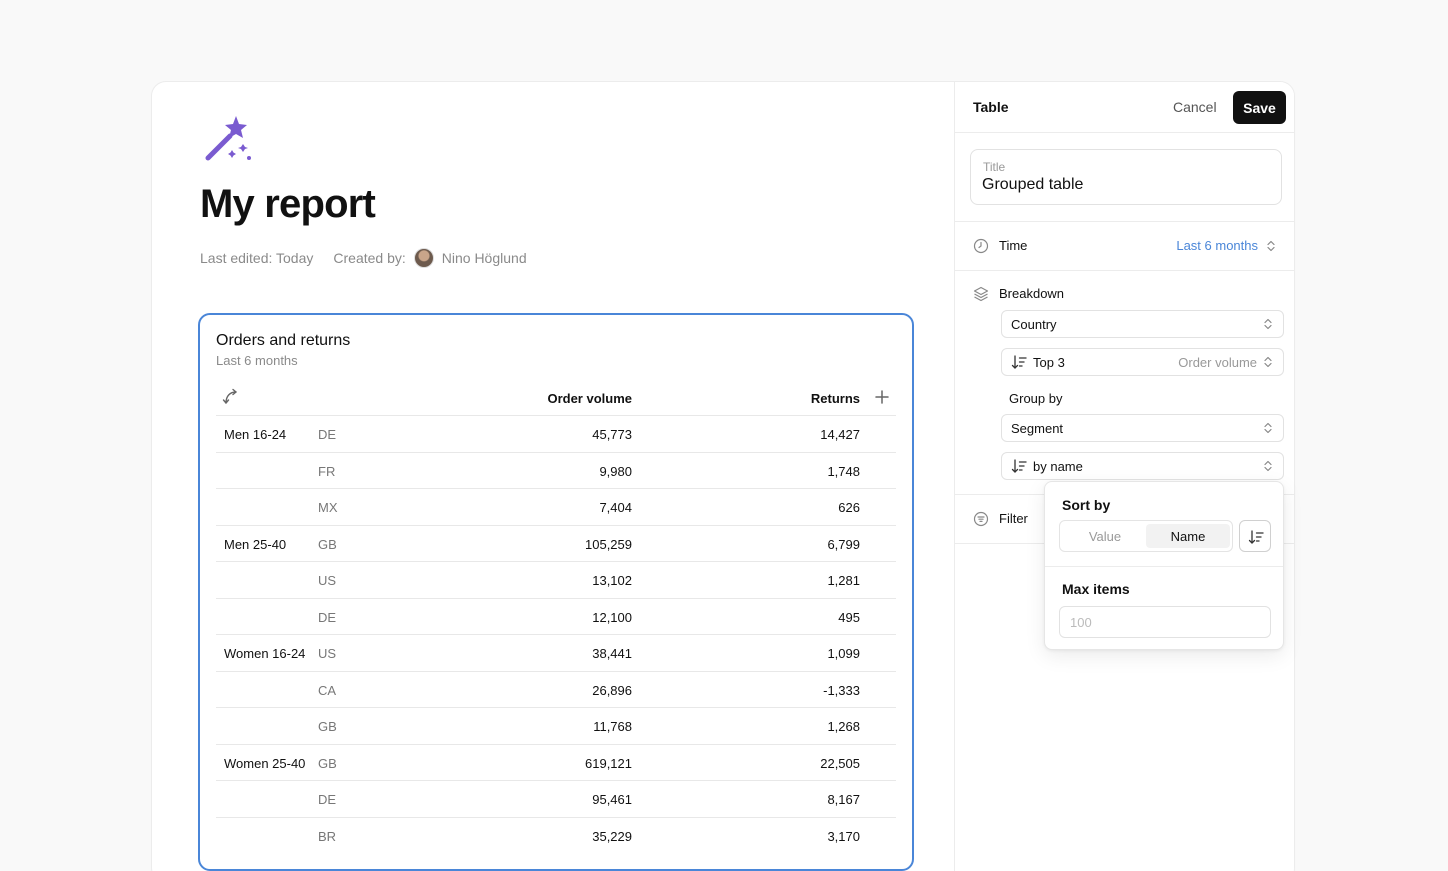  What do you see at coordinates (1096, 589) in the screenshot?
I see `max-items-label: Max items` at bounding box center [1096, 589].